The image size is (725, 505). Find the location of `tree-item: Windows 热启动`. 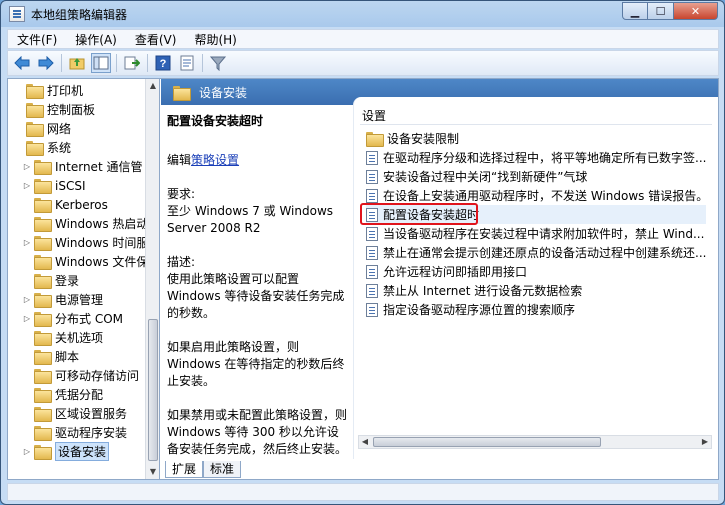

tree-item: Windows 热启动 is located at coordinates (84, 223).